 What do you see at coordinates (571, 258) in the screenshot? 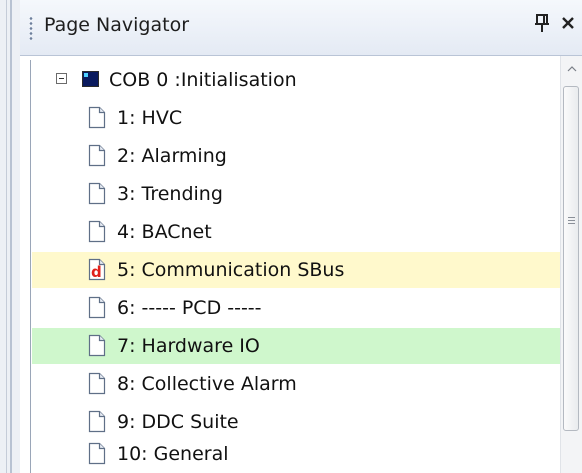
I see `scrollbar-thumb` at bounding box center [571, 258].